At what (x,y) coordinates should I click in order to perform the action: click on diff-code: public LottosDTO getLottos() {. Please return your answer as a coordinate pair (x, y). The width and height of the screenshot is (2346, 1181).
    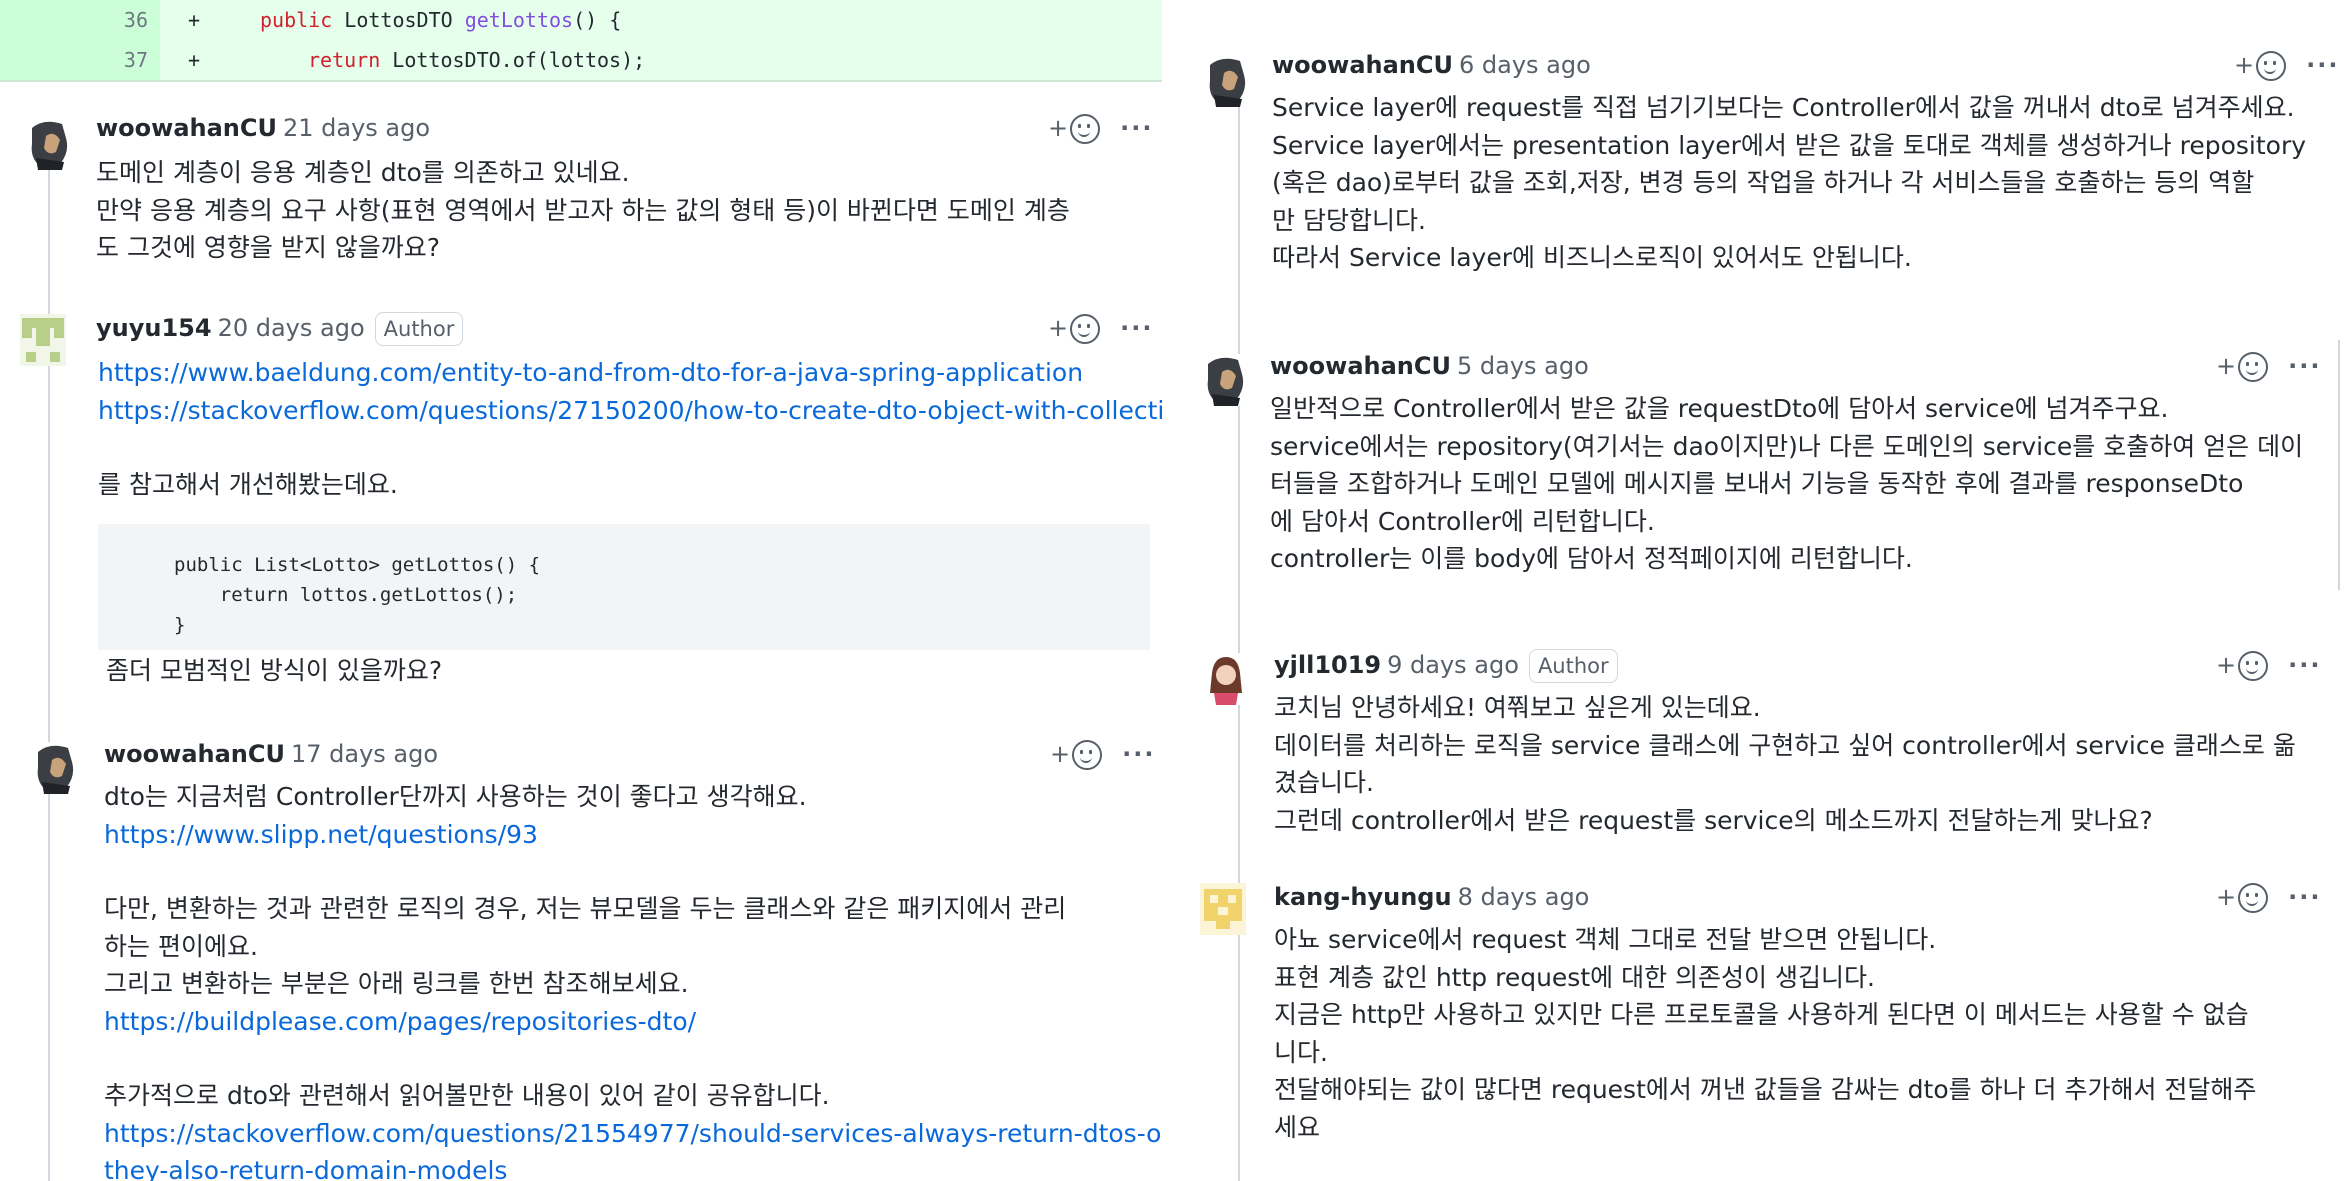
    Looking at the image, I should click on (440, 20).